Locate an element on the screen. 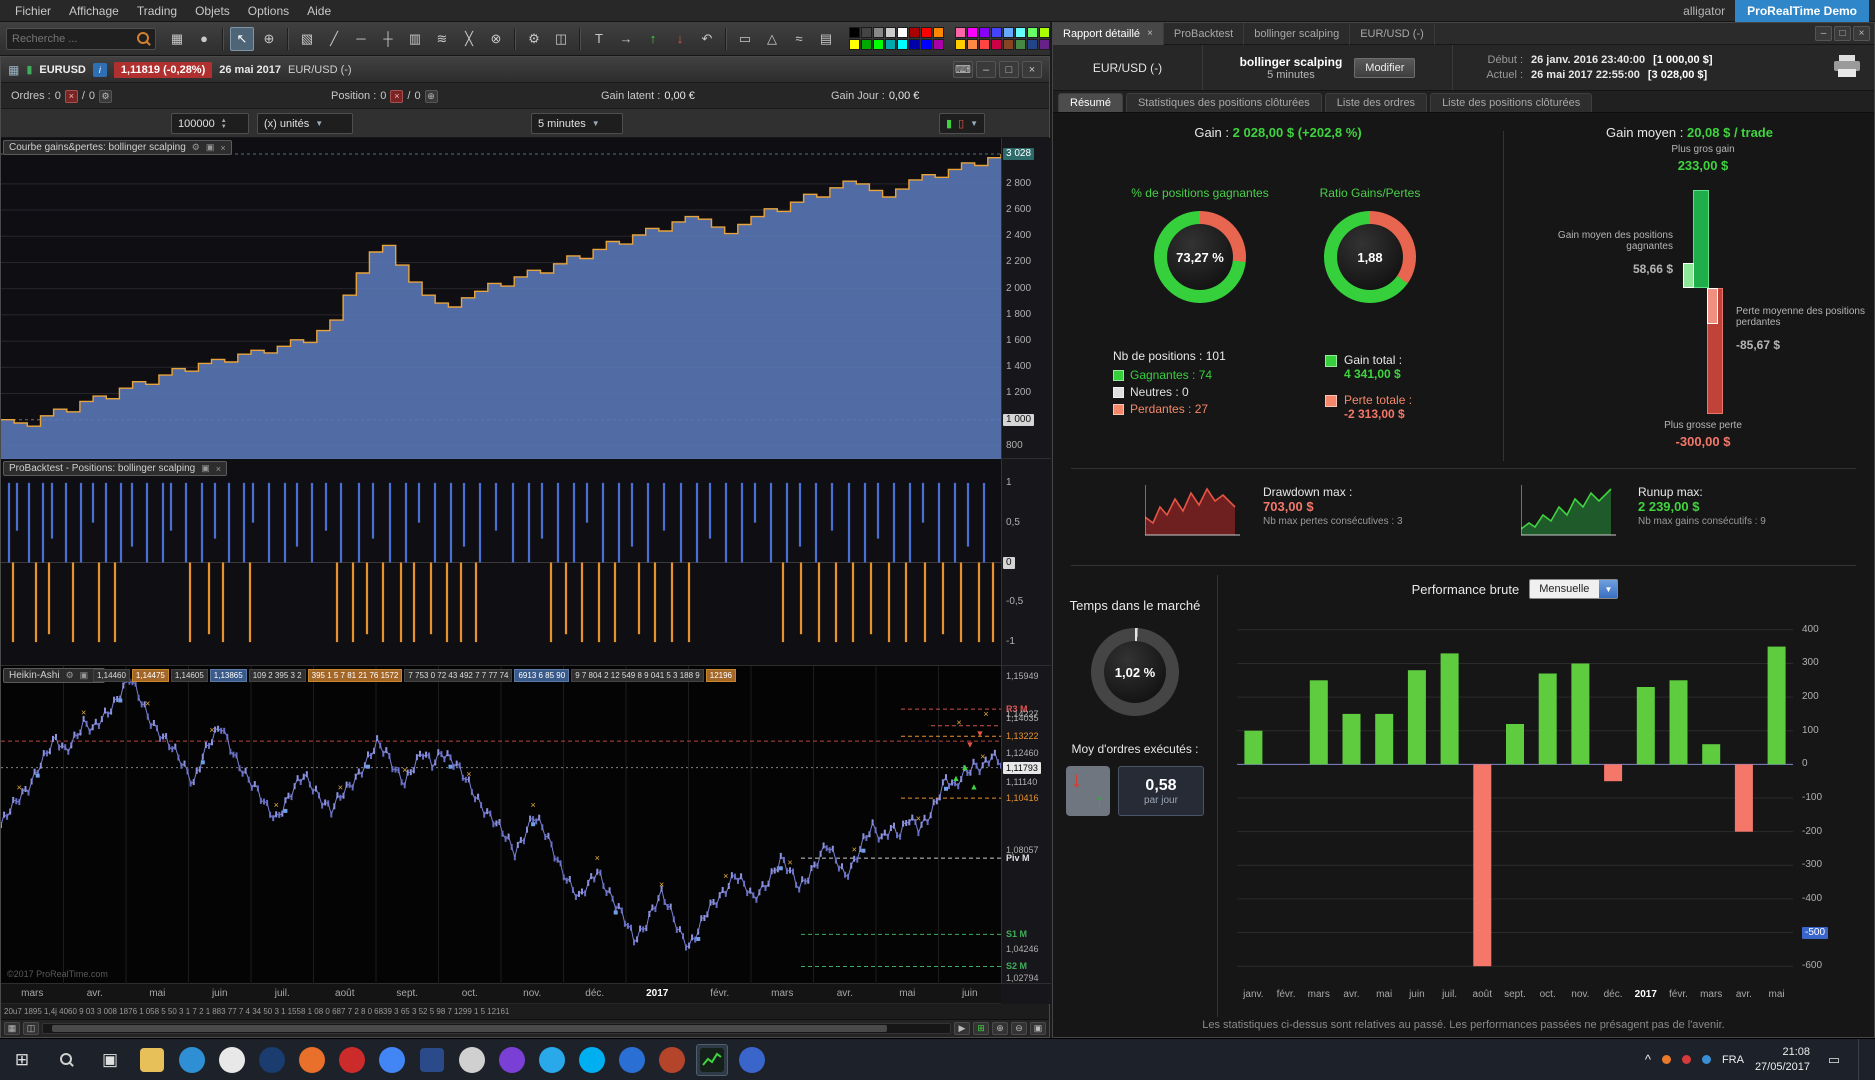 This screenshot has height=1080, width=1875. taskbar-app-app-light is located at coordinates (472, 1060).